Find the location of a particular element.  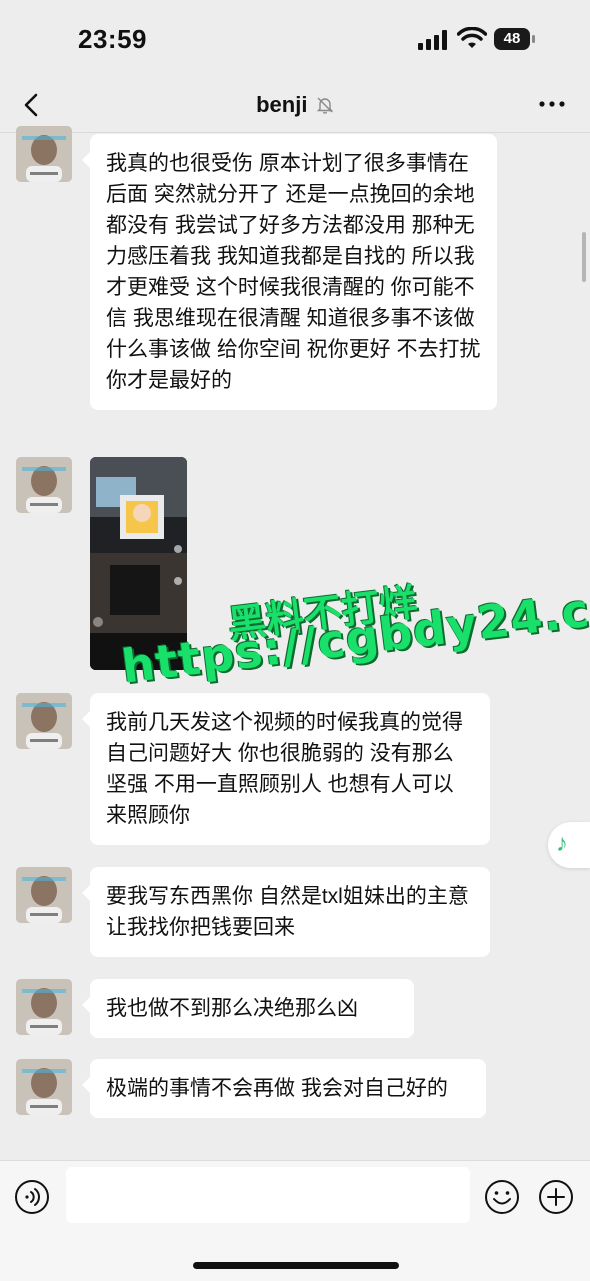

message-bubble: 要我写东西黑你 自然是txl姐妹出的主意 让我找你把钱要回来 is located at coordinates (286, 912).